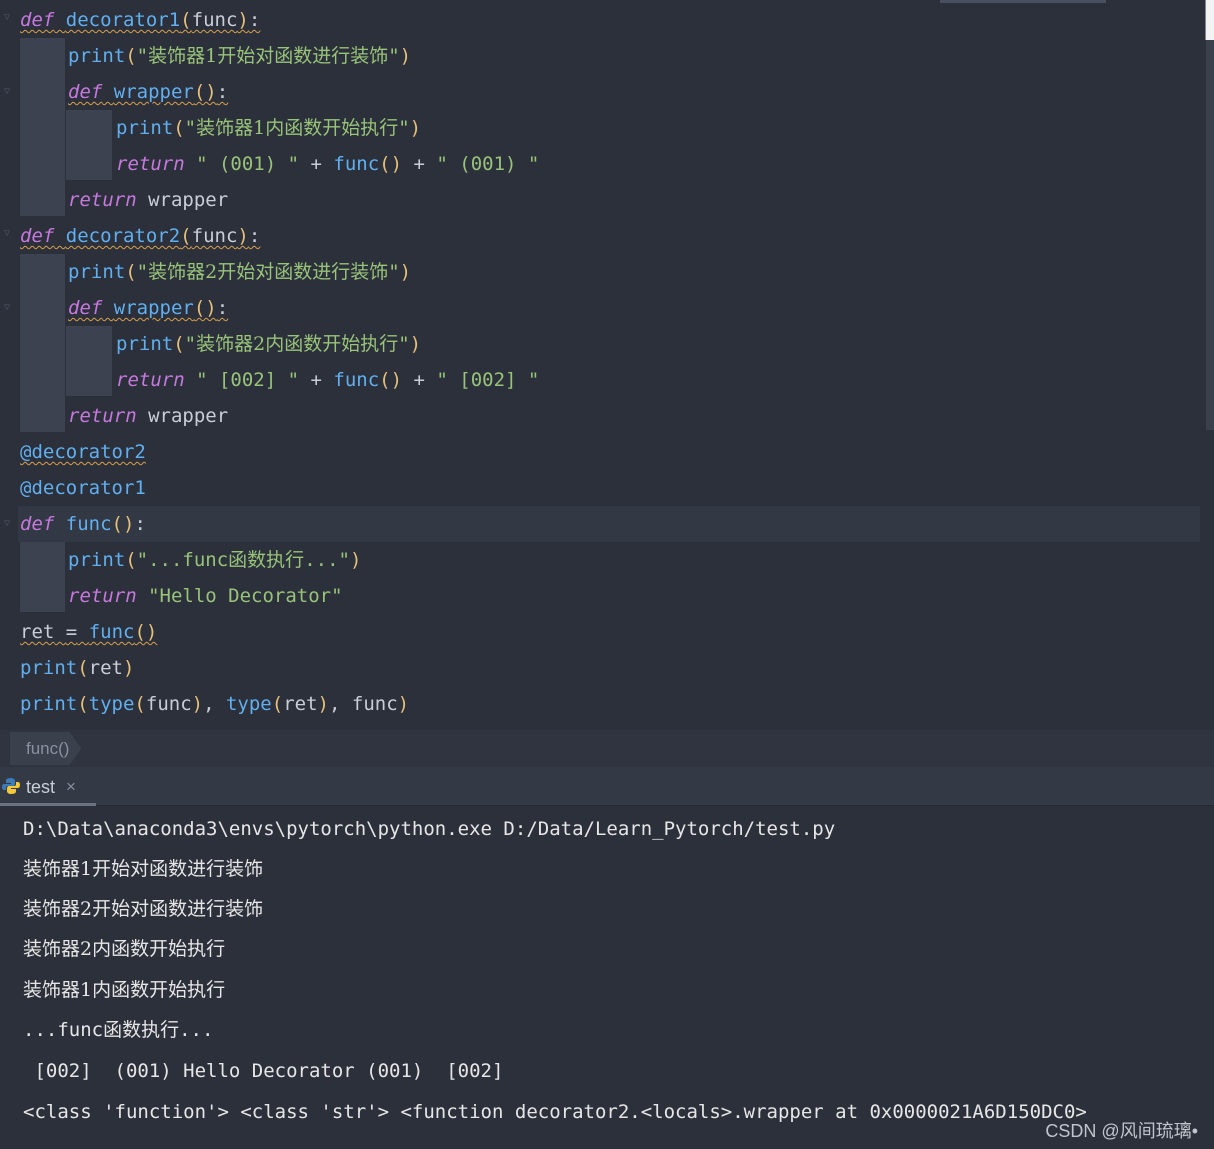  What do you see at coordinates (123, 20) in the screenshot?
I see `function-name: decorator1` at bounding box center [123, 20].